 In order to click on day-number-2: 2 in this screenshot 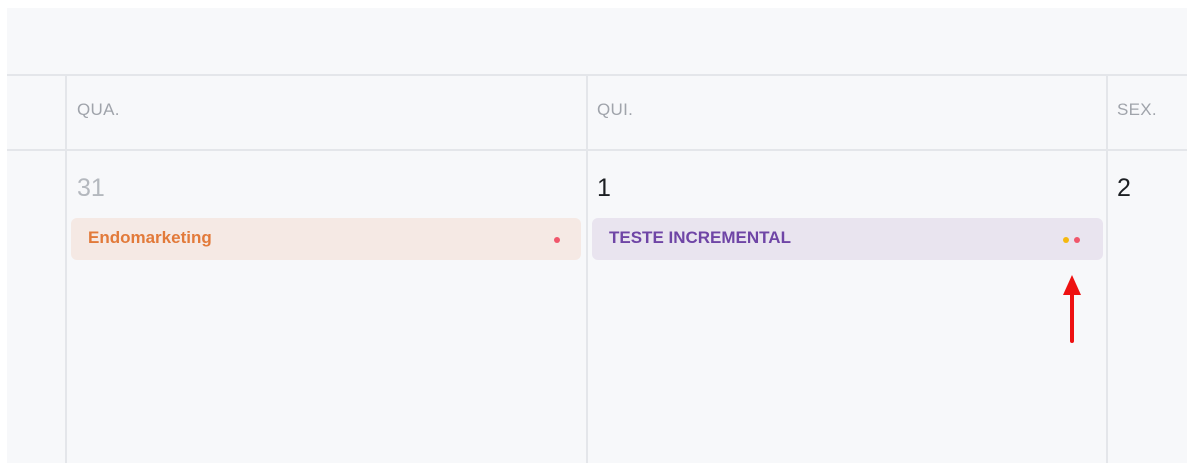, I will do `click(1124, 188)`.